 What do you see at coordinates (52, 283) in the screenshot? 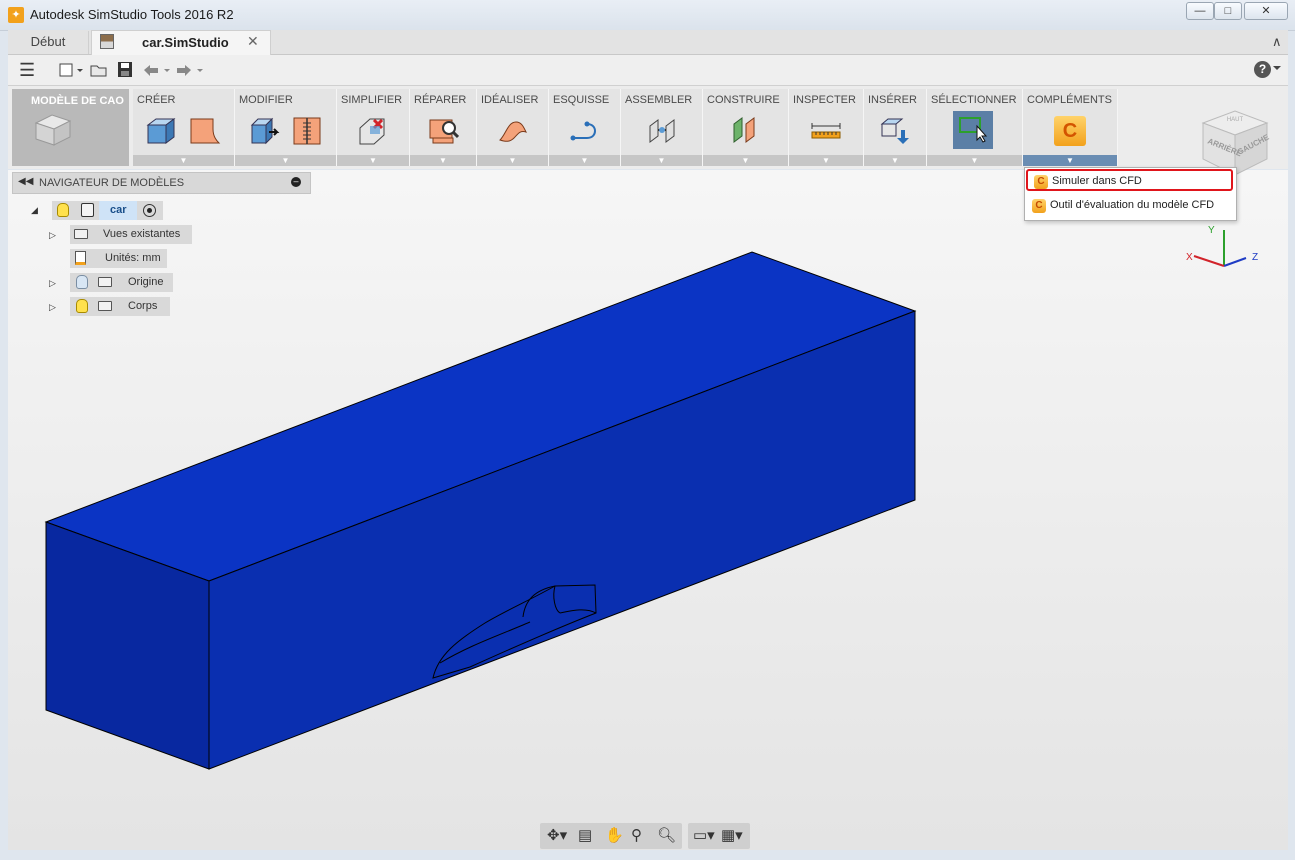
I see `expand-origin-icon: ▷` at bounding box center [52, 283].